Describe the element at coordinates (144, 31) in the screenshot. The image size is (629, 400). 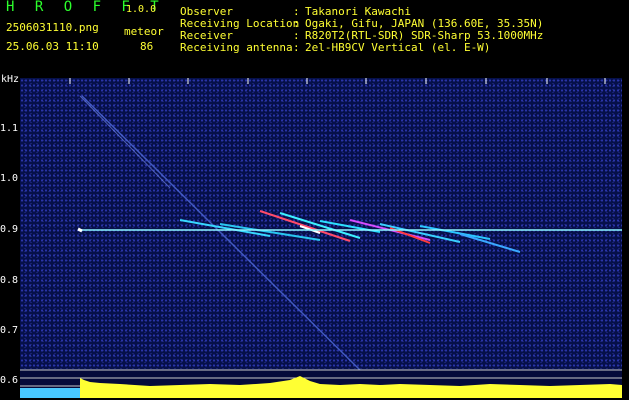
I see `mode-label: meteor` at that location.